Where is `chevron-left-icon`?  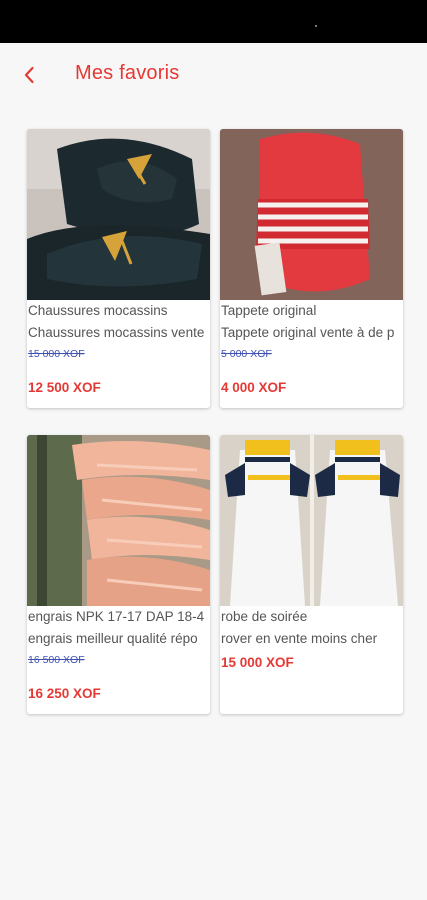 chevron-left-icon is located at coordinates (29, 75).